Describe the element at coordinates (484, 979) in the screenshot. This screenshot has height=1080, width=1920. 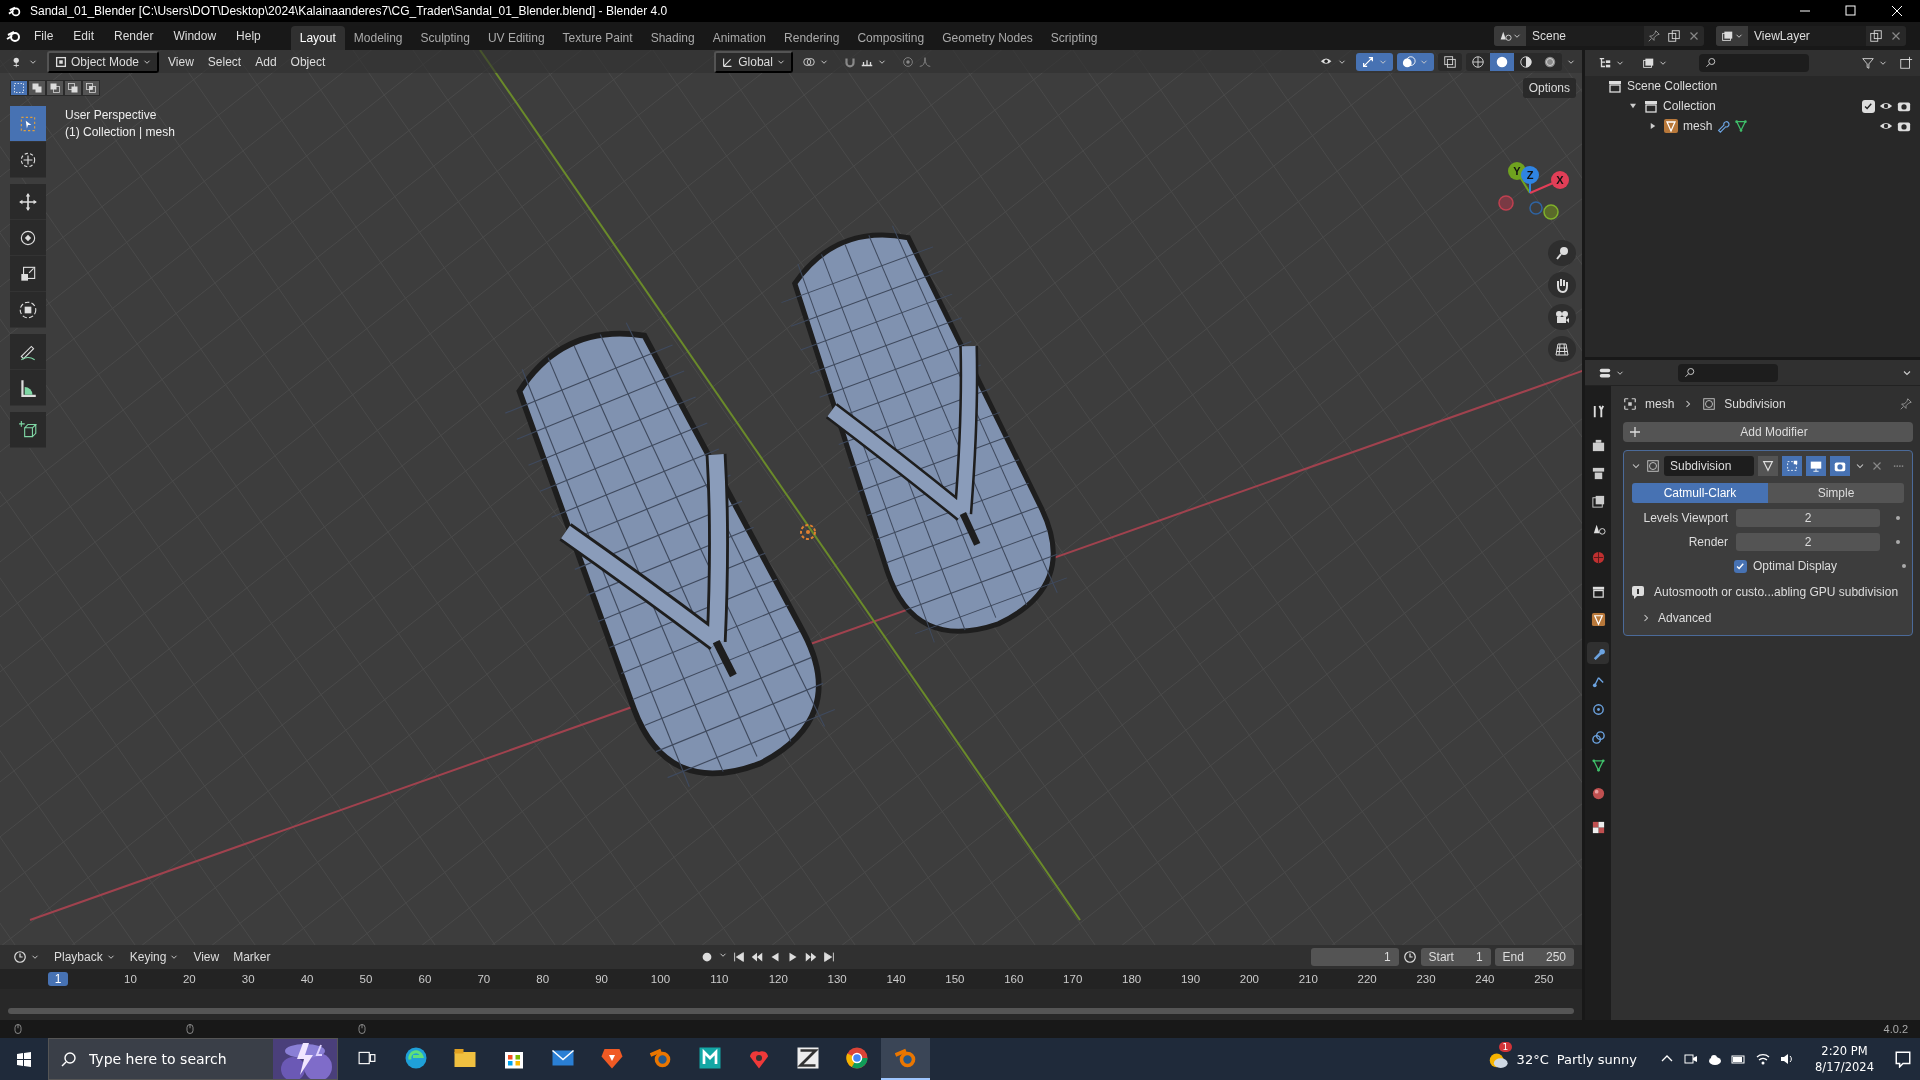
I see `frame-number: 70` at that location.